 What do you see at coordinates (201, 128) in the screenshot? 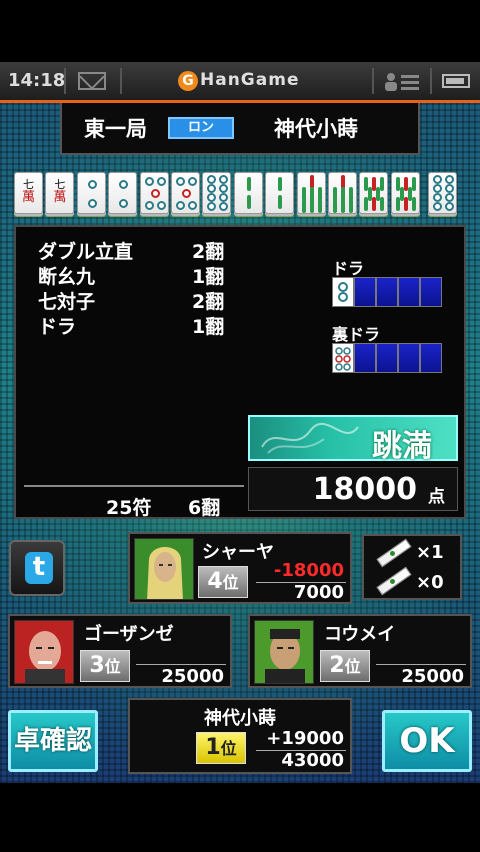
I see `win-type-badge: ロン` at bounding box center [201, 128].